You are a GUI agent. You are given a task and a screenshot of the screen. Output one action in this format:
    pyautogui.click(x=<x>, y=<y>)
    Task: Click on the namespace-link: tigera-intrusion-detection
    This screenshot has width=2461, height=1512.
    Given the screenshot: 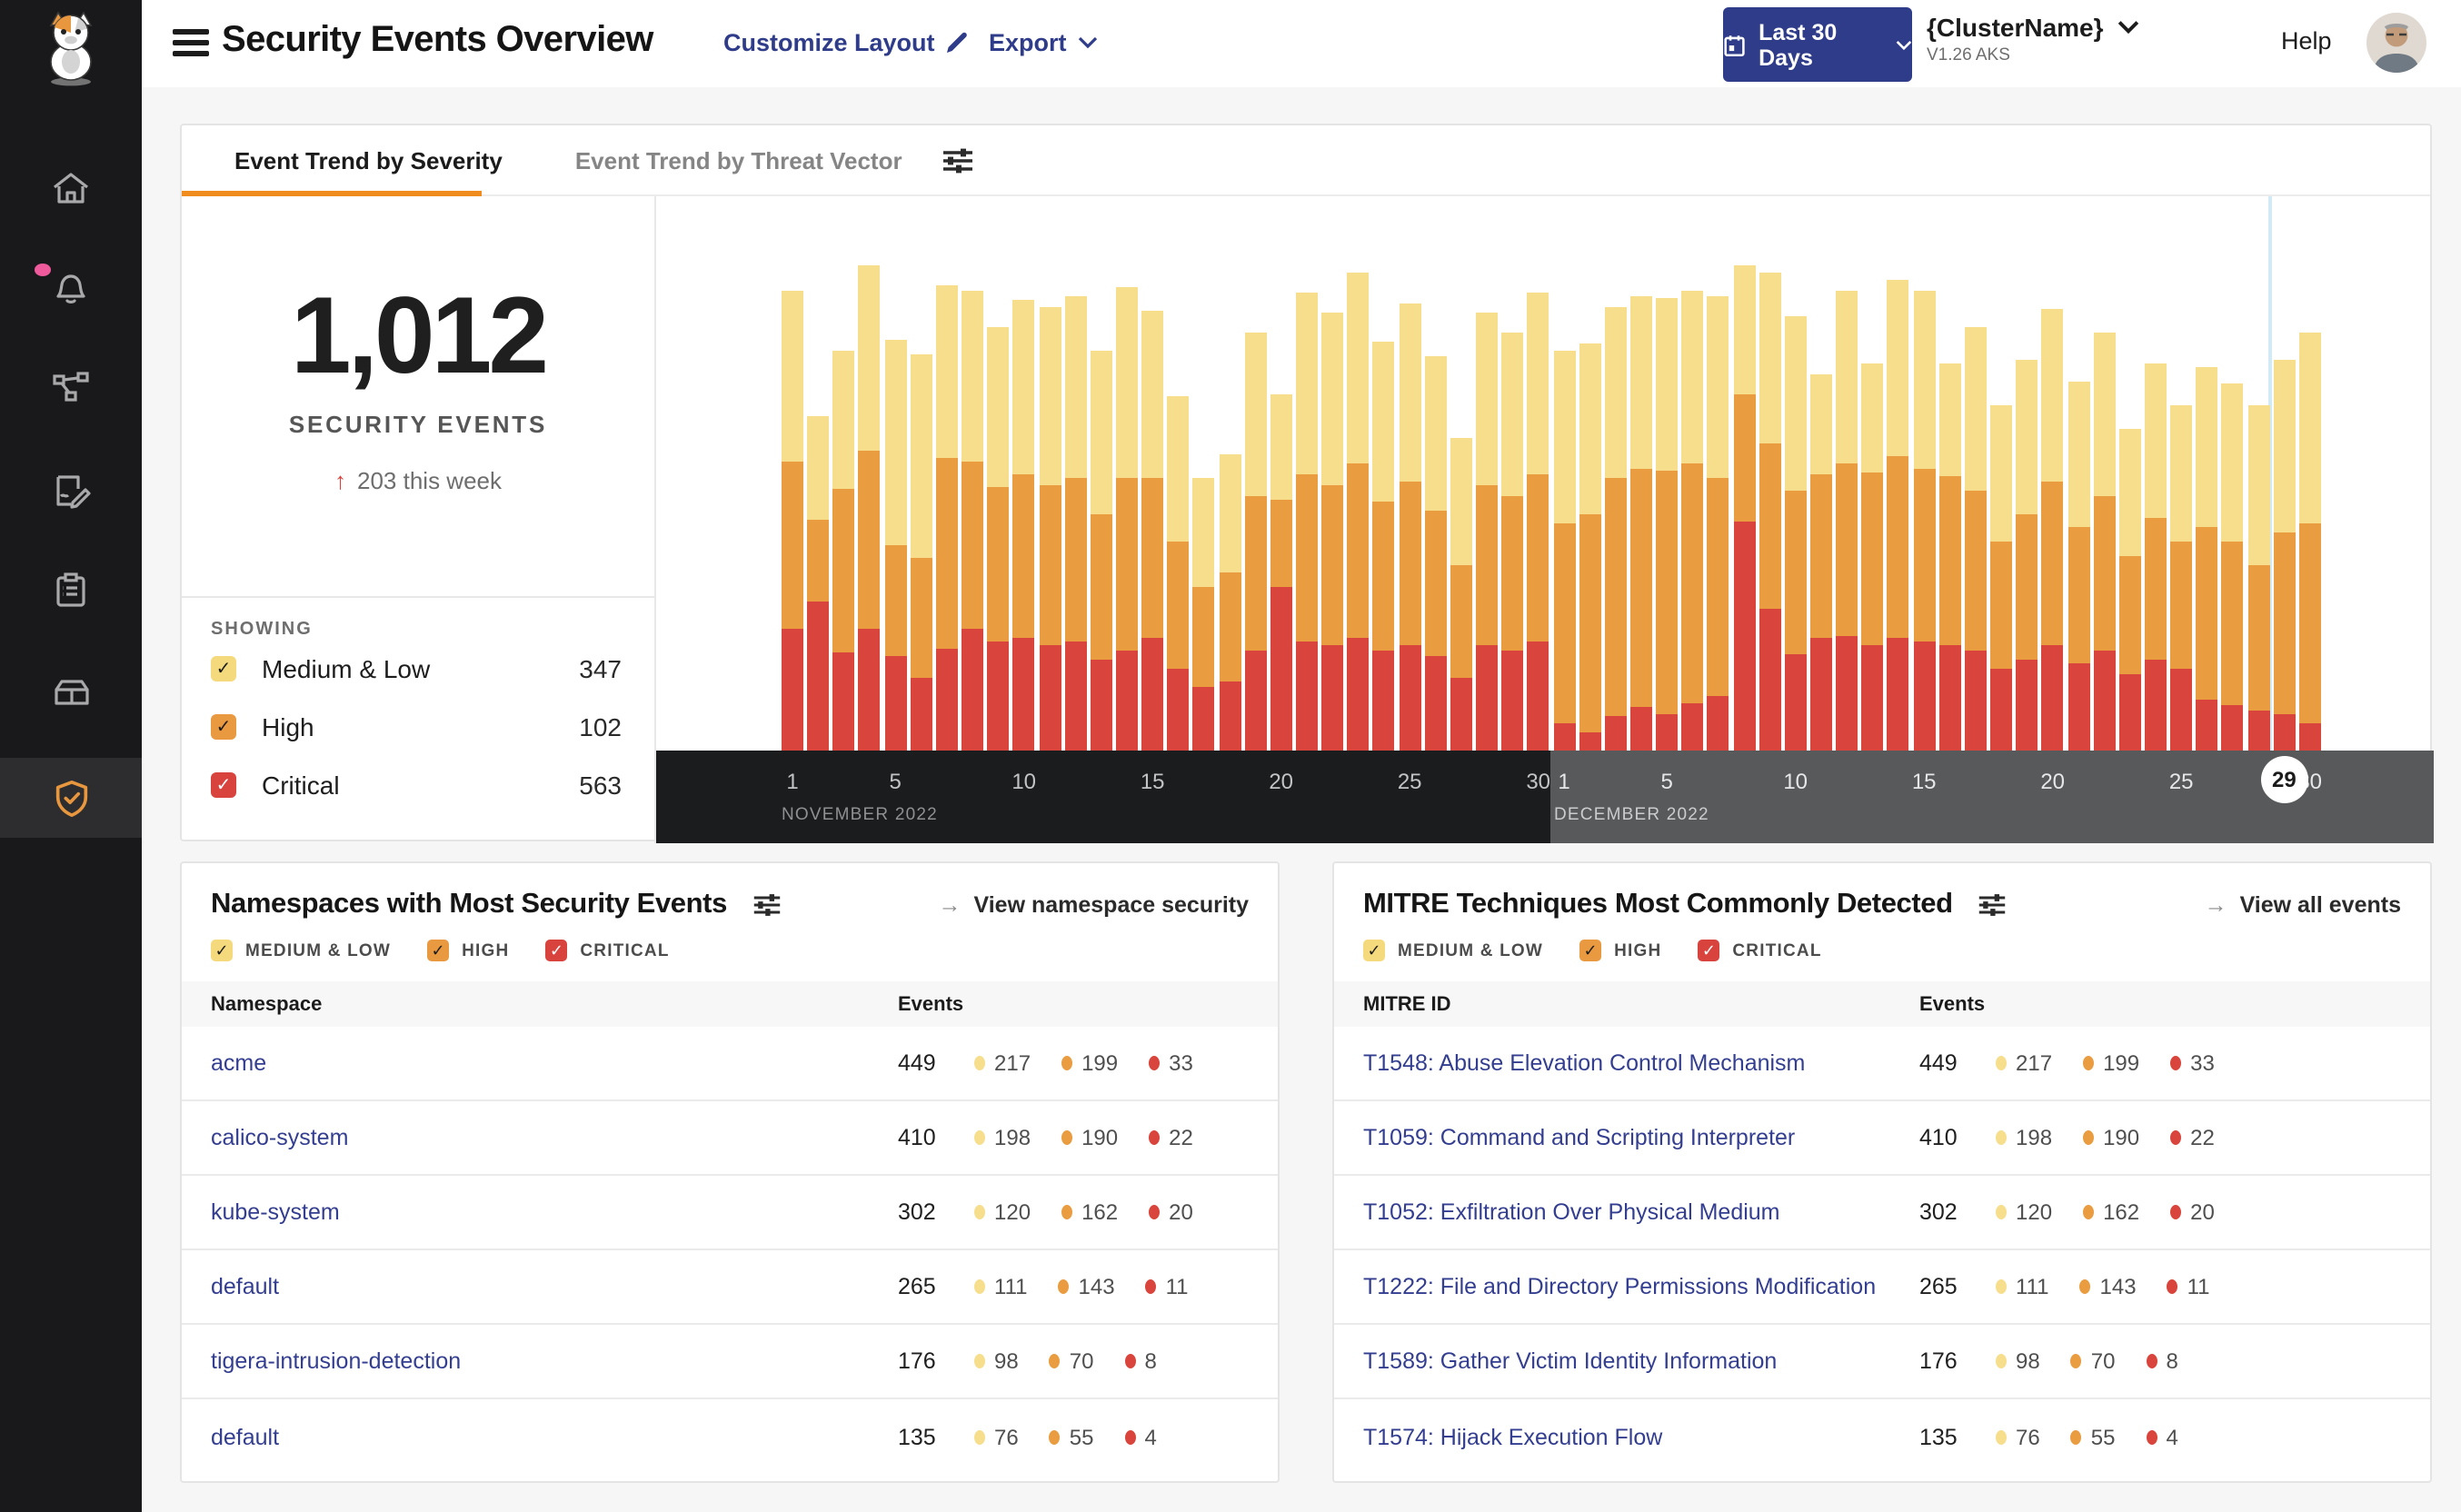 What is the action you would take?
    pyautogui.click(x=321, y=1361)
    